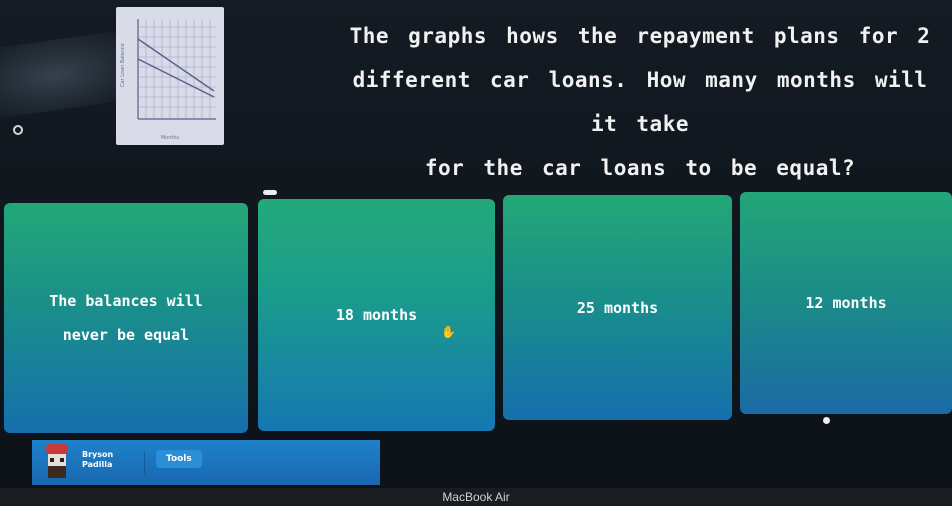  What do you see at coordinates (144, 463) in the screenshot?
I see `toolbar-divider` at bounding box center [144, 463].